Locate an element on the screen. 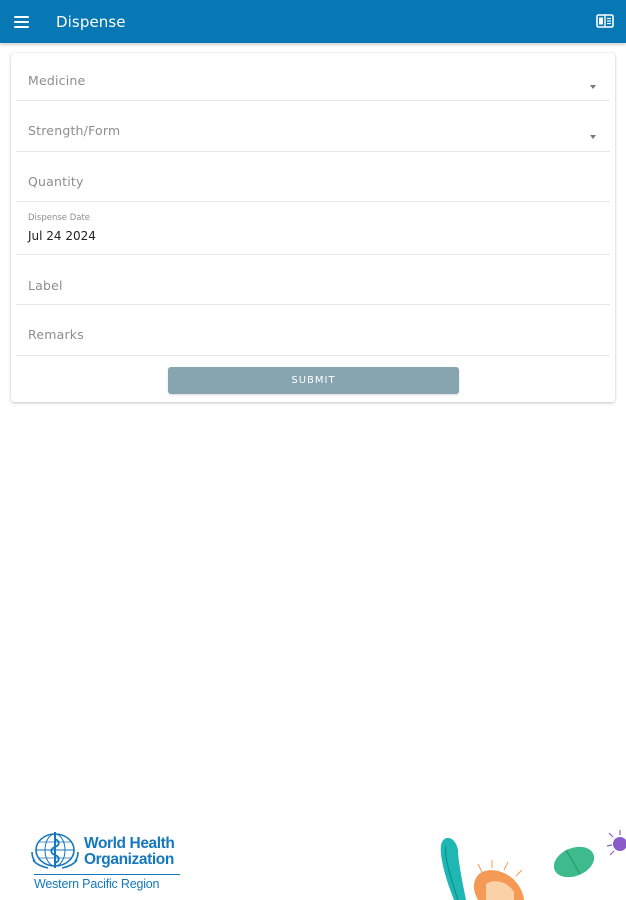 This screenshot has height=900, width=626. label-placeholder: Label is located at coordinates (45, 285).